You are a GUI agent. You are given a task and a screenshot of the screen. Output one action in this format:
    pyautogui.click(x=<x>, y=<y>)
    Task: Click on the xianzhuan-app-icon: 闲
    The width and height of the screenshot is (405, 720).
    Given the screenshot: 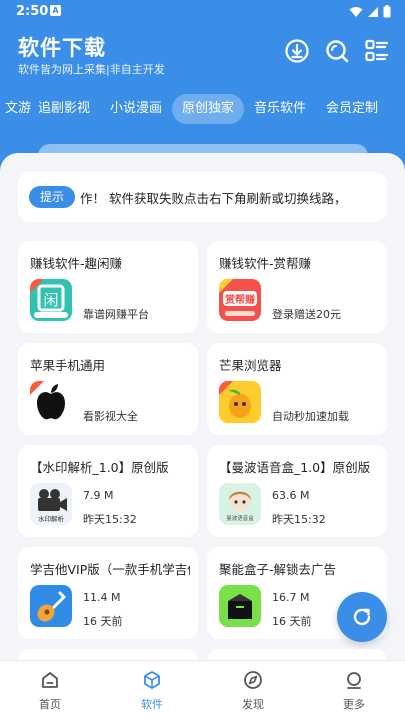 What is the action you would take?
    pyautogui.click(x=51, y=300)
    